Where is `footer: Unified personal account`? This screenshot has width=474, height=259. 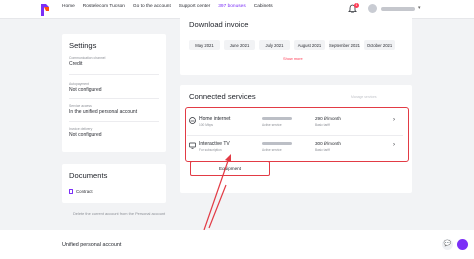
footer: Unified personal account is located at coordinates (237, 244).